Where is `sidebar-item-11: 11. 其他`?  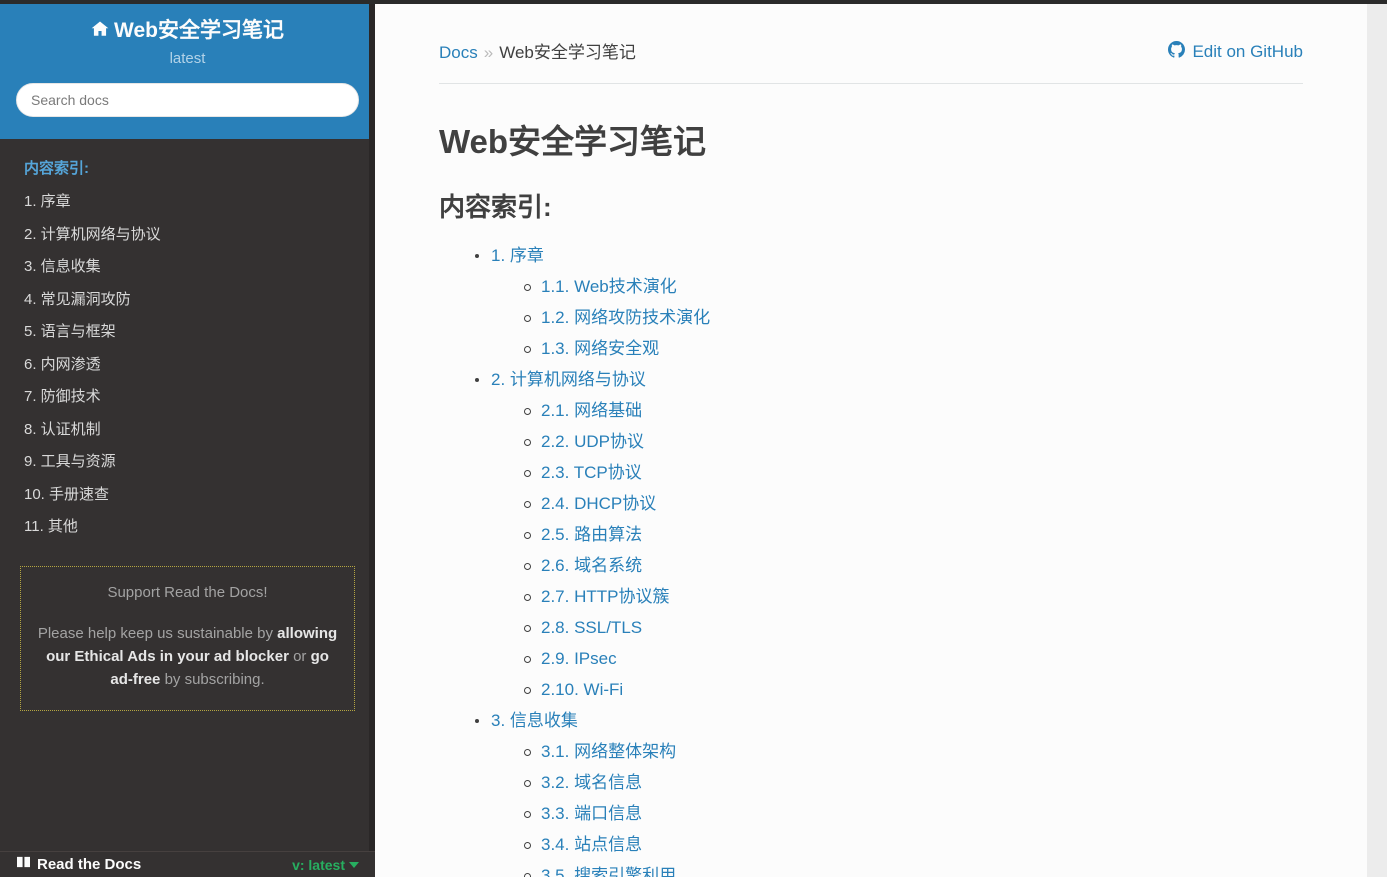
sidebar-item-11: 11. 其他 is located at coordinates (187, 527).